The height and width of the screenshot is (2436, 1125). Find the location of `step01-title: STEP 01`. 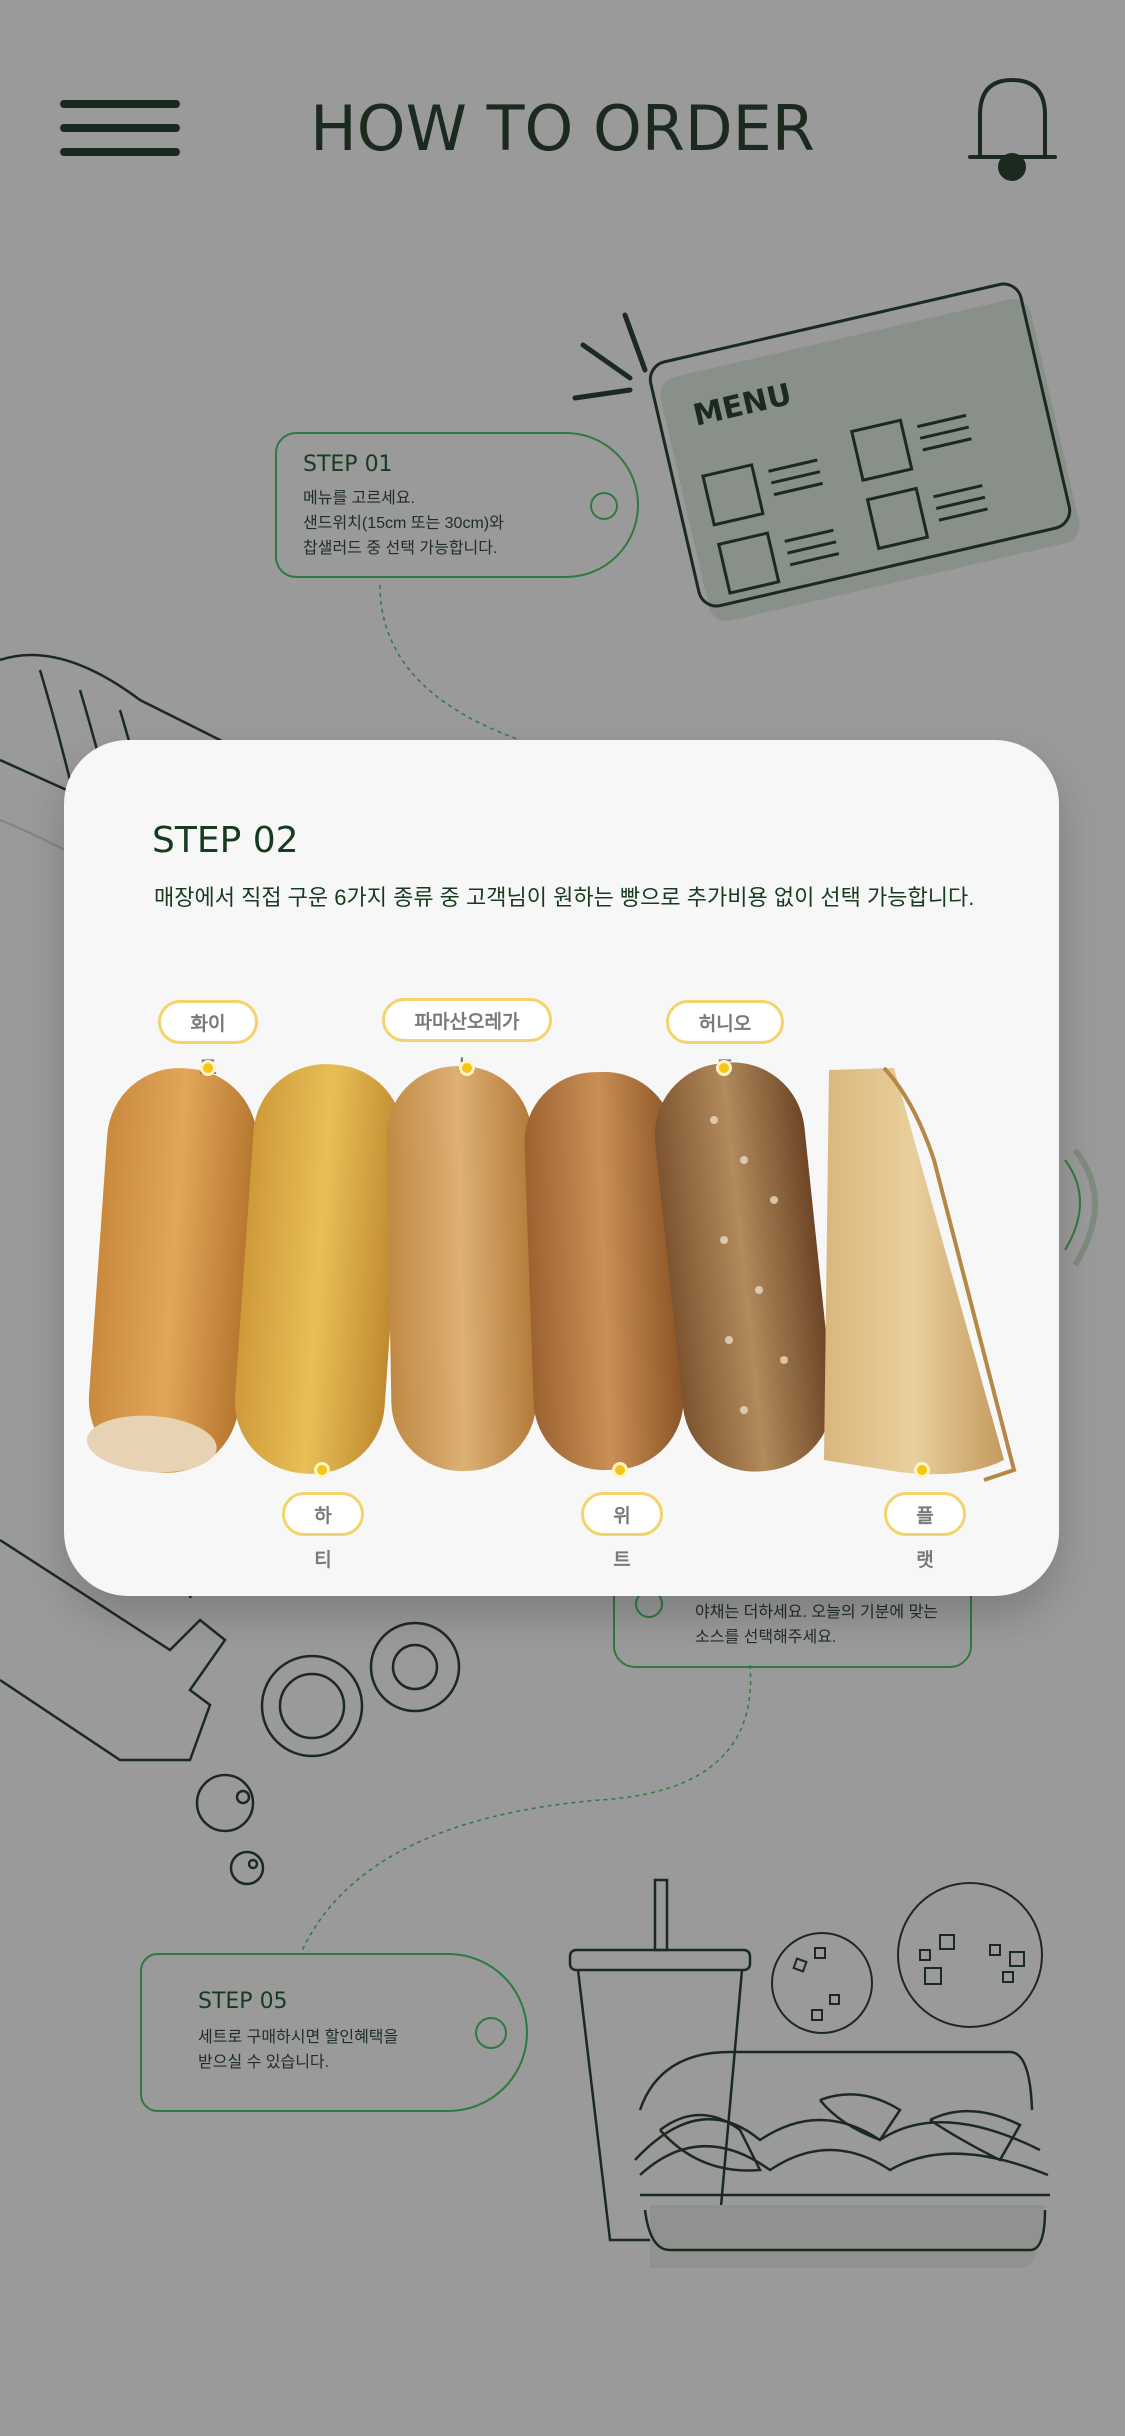

step01-title: STEP 01 is located at coordinates (348, 464).